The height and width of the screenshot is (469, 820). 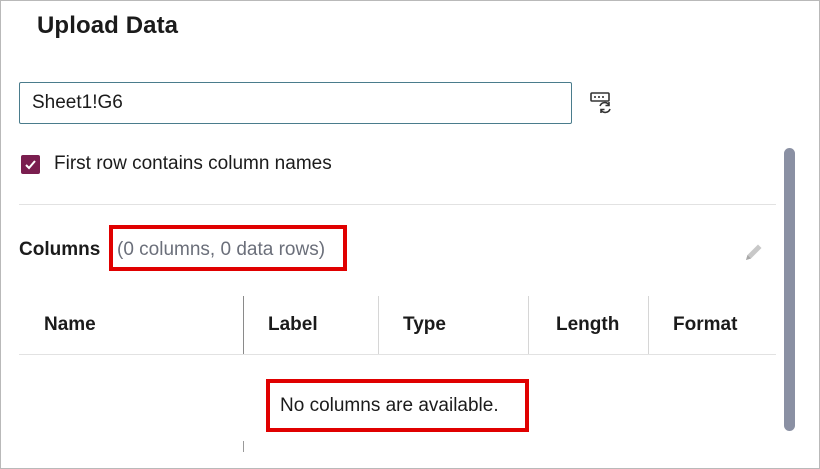 What do you see at coordinates (70, 325) in the screenshot?
I see `column-header-name: Name` at bounding box center [70, 325].